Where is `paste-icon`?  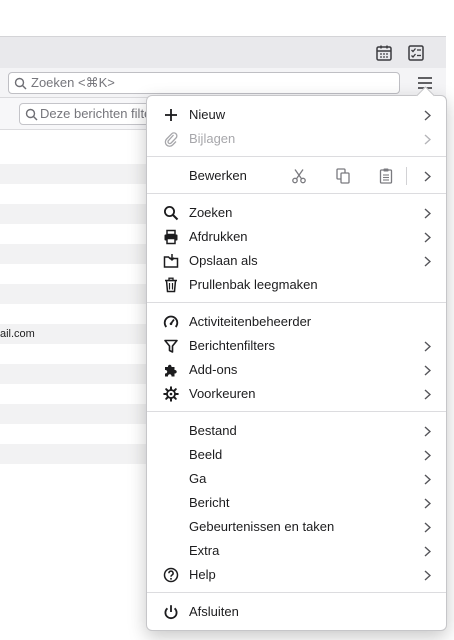
paste-icon is located at coordinates (386, 176).